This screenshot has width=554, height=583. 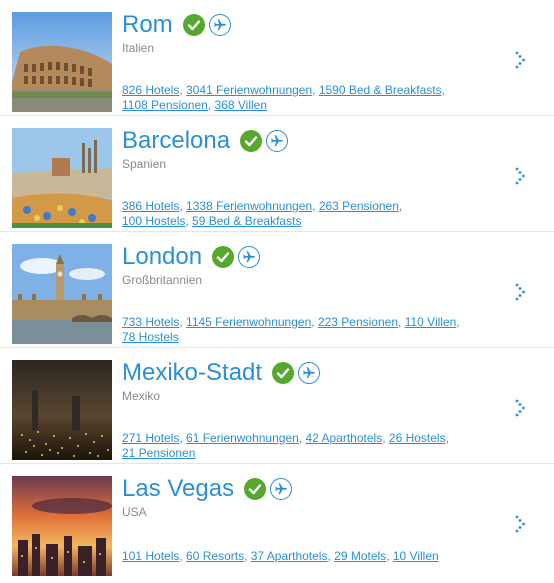 I want to click on destination-name-link: Mexiko-Stadt, so click(x=192, y=373).